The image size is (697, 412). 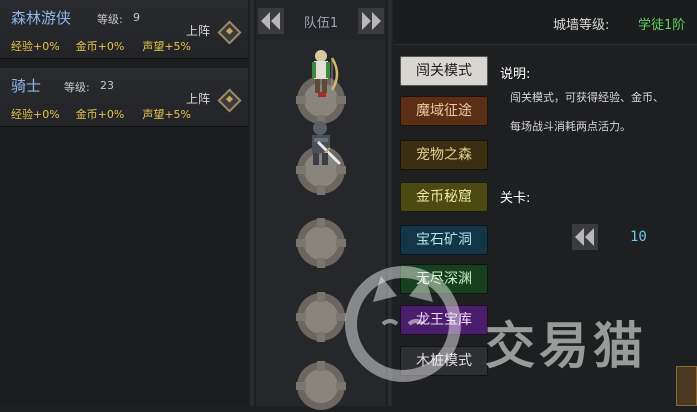 I want to click on hero-name: 森林游侠, so click(x=41, y=18).